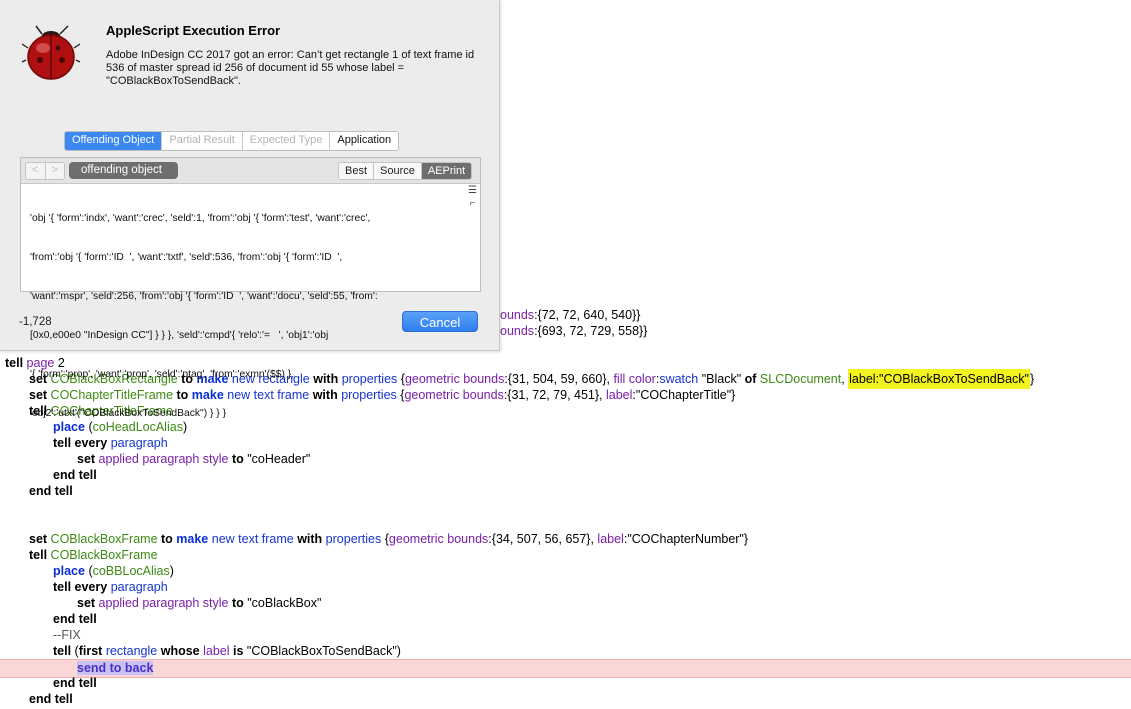 Image resolution: width=1131 pixels, height=709 pixels. Describe the element at coordinates (684, 395) in the screenshot. I see `code-token: :"COChapterTitle"}` at that location.